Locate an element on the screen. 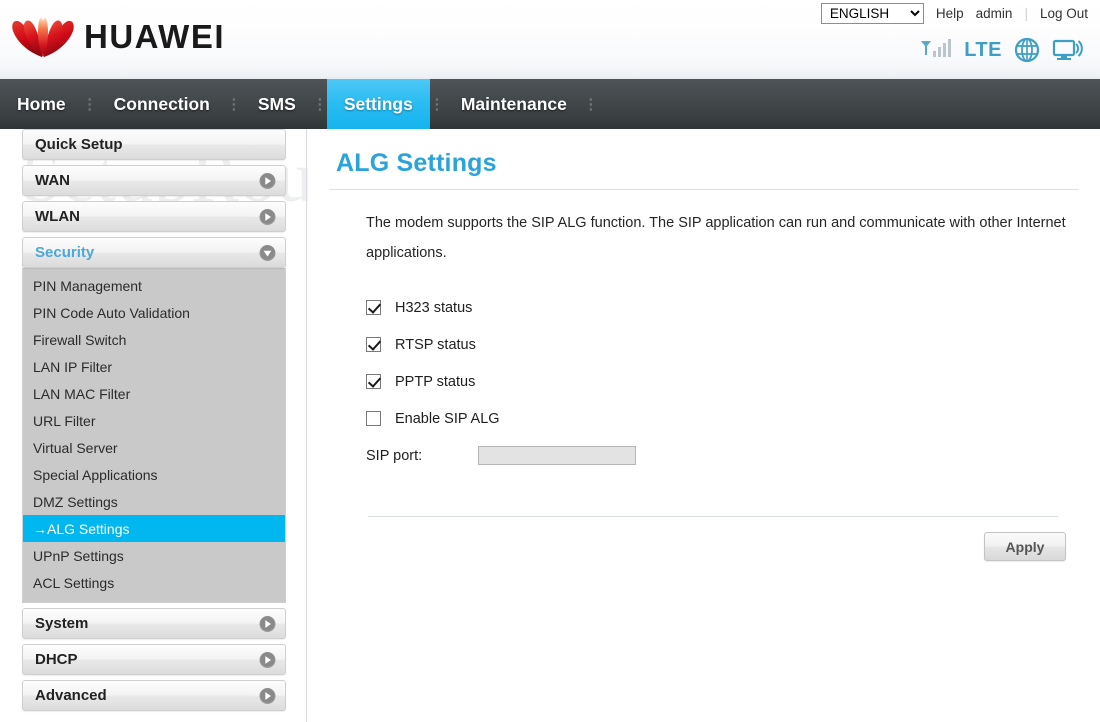 The height and width of the screenshot is (722, 1100). brand-logo: HUAWEI is located at coordinates (116, 37).